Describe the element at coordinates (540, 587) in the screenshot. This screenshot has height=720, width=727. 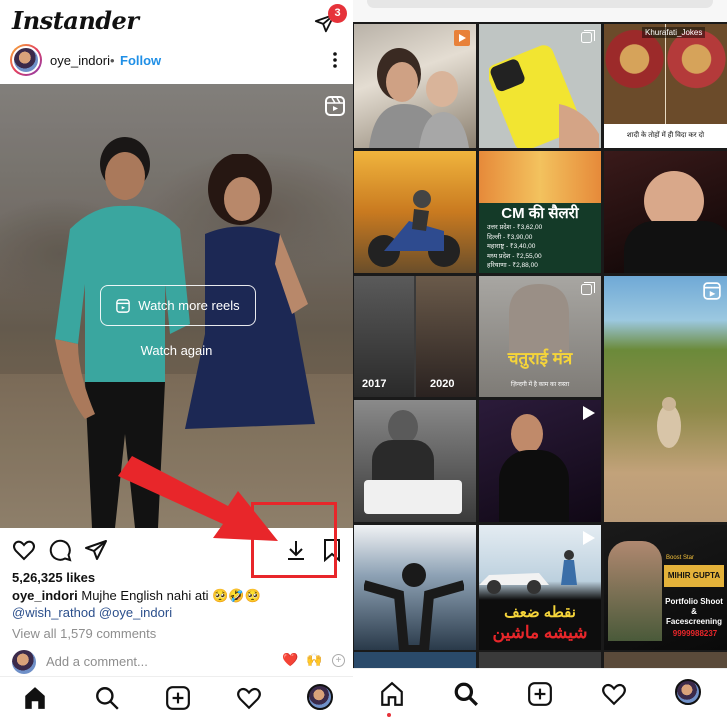
I see `explore-tile: نقطه ضعف شیشه ماشین` at that location.